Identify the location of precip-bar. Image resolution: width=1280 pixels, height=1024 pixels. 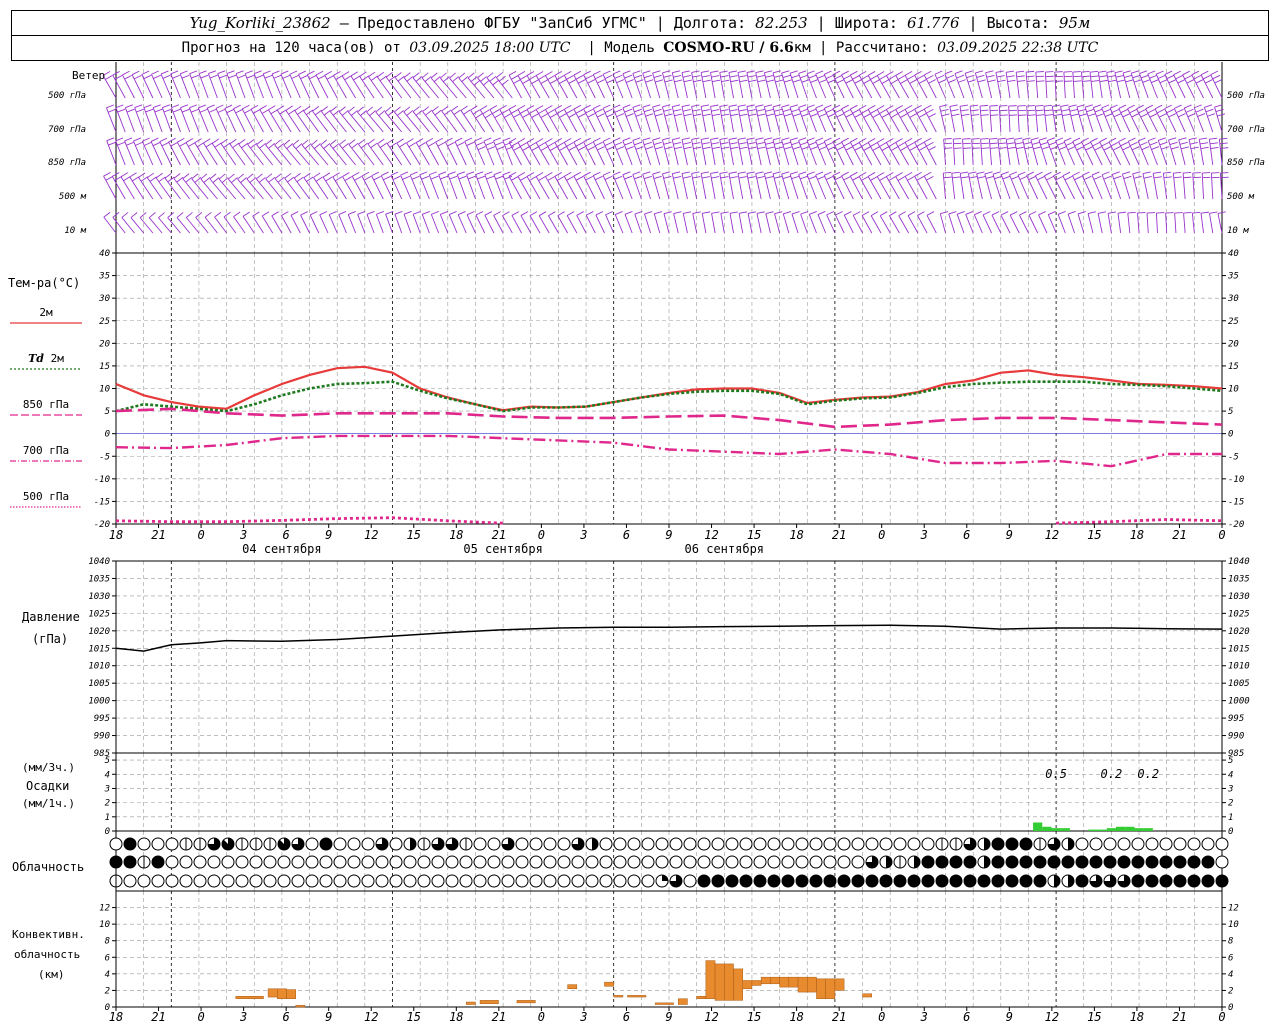
(1093, 830).